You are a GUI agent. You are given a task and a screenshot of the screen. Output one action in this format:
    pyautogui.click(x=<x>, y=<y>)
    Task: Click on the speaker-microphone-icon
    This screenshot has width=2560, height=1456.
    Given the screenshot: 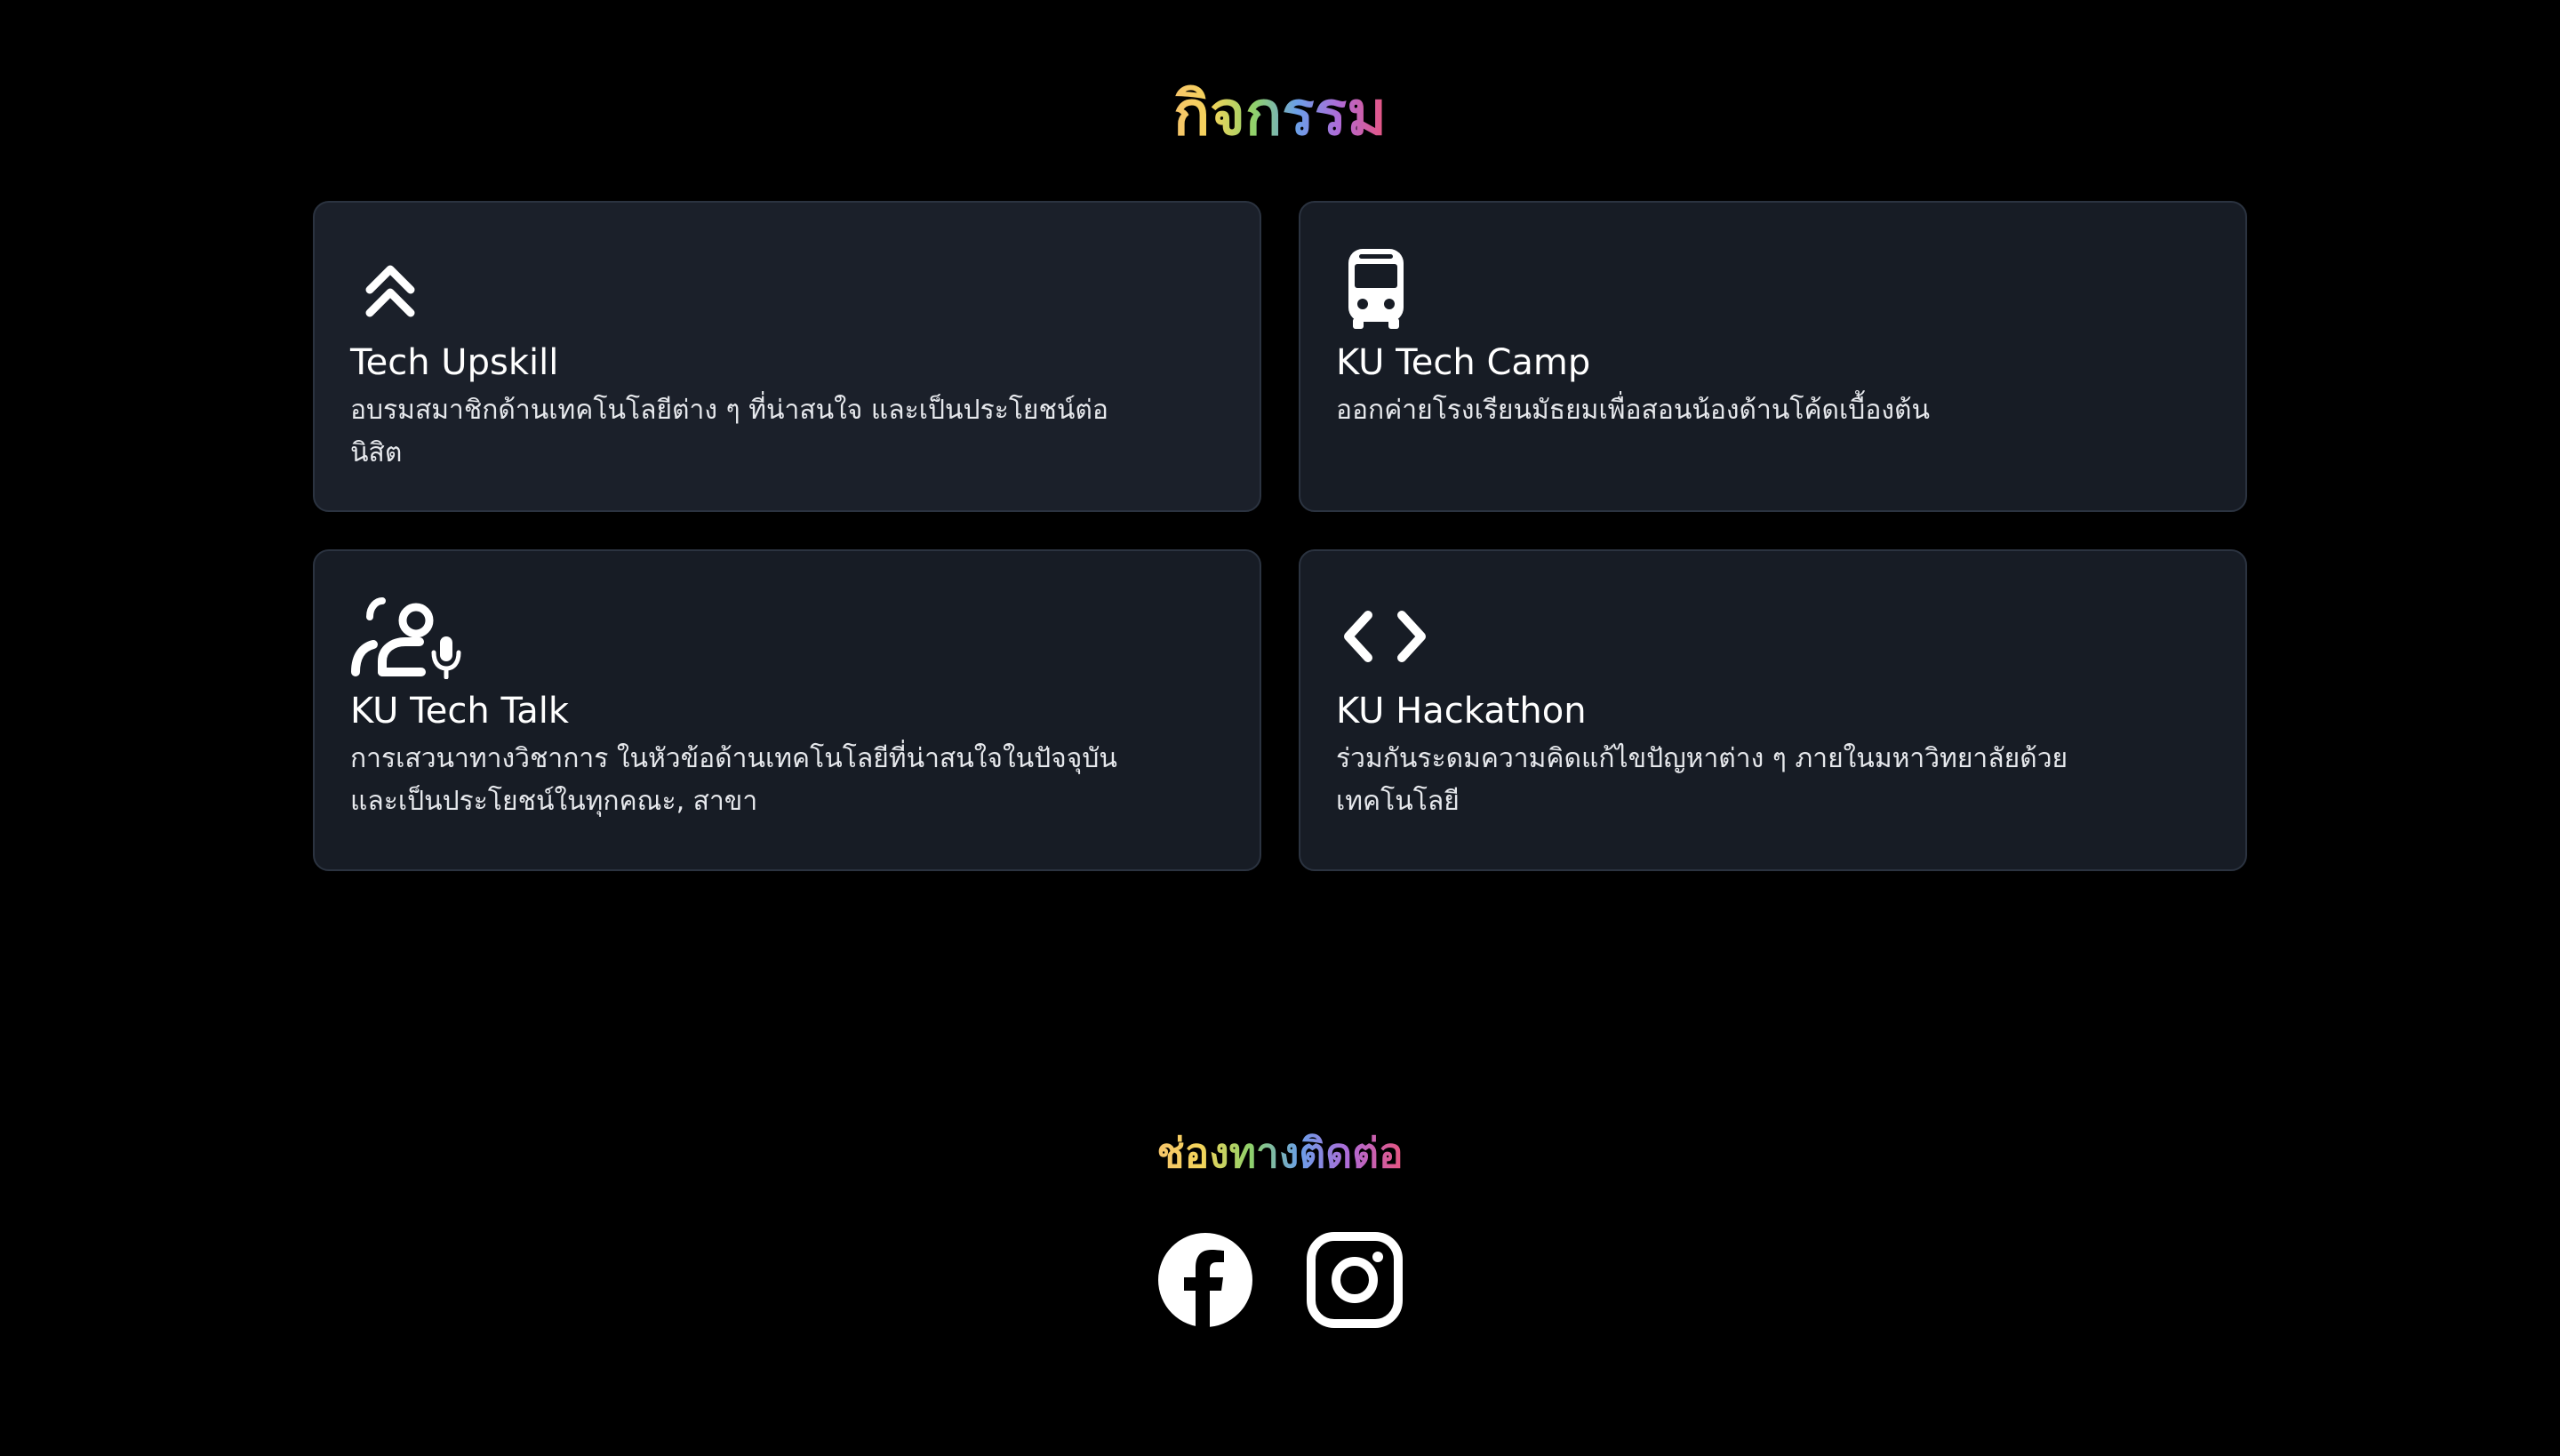 What is the action you would take?
    pyautogui.click(x=406, y=638)
    